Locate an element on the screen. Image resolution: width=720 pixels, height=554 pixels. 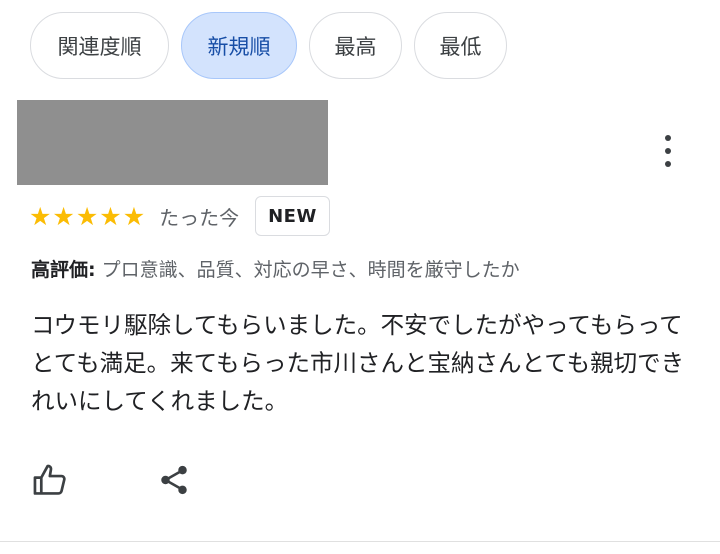
share-icon is located at coordinates (174, 480).